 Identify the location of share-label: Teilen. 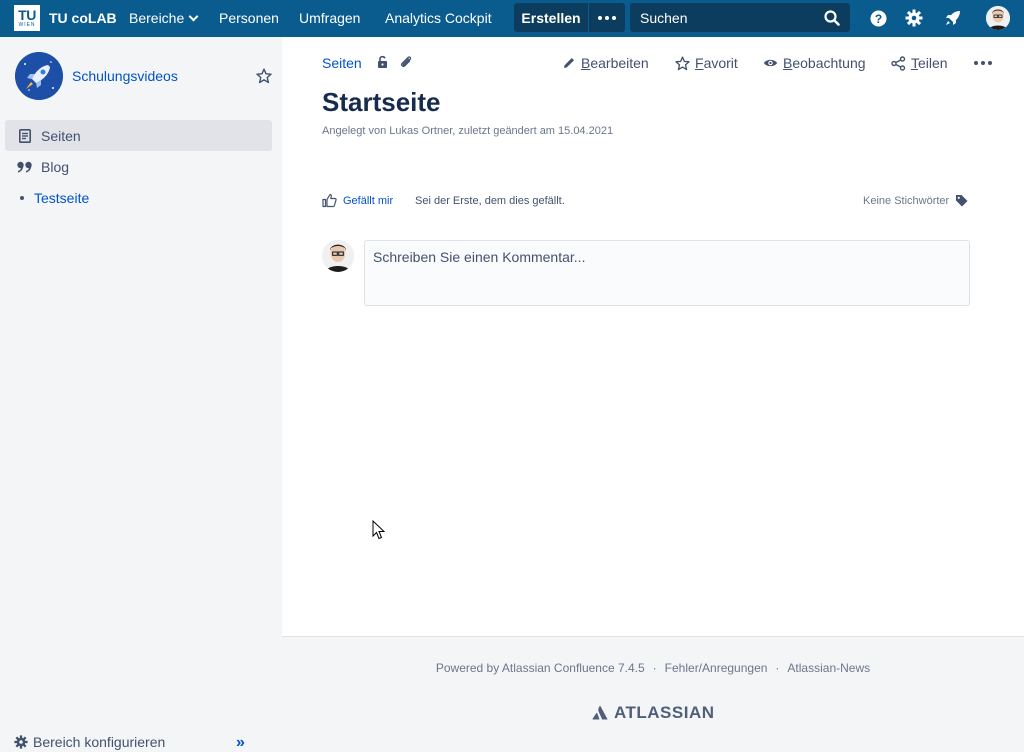
(929, 63).